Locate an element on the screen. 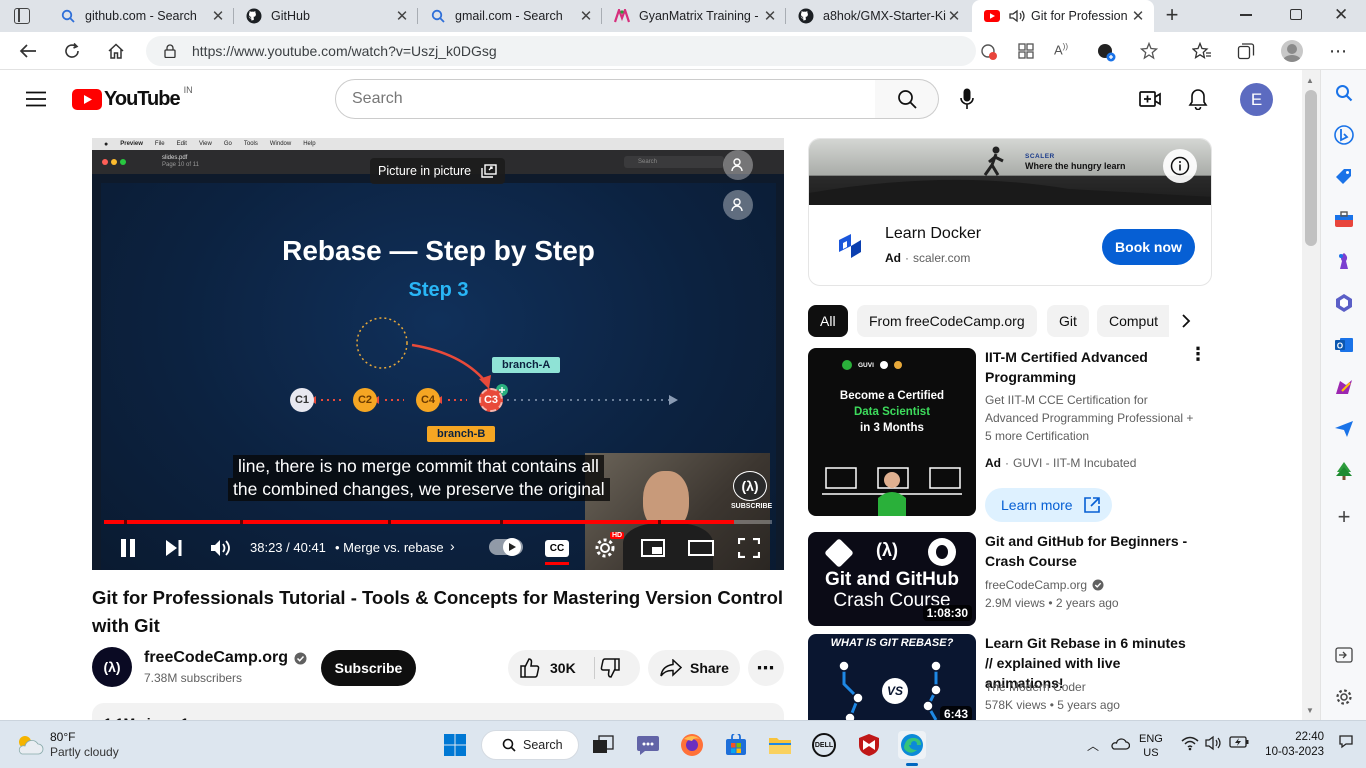 The width and height of the screenshot is (1366, 768). tab-gyanmatrix: GyanMatrix Training - ✕ is located at coordinates (694, 16).